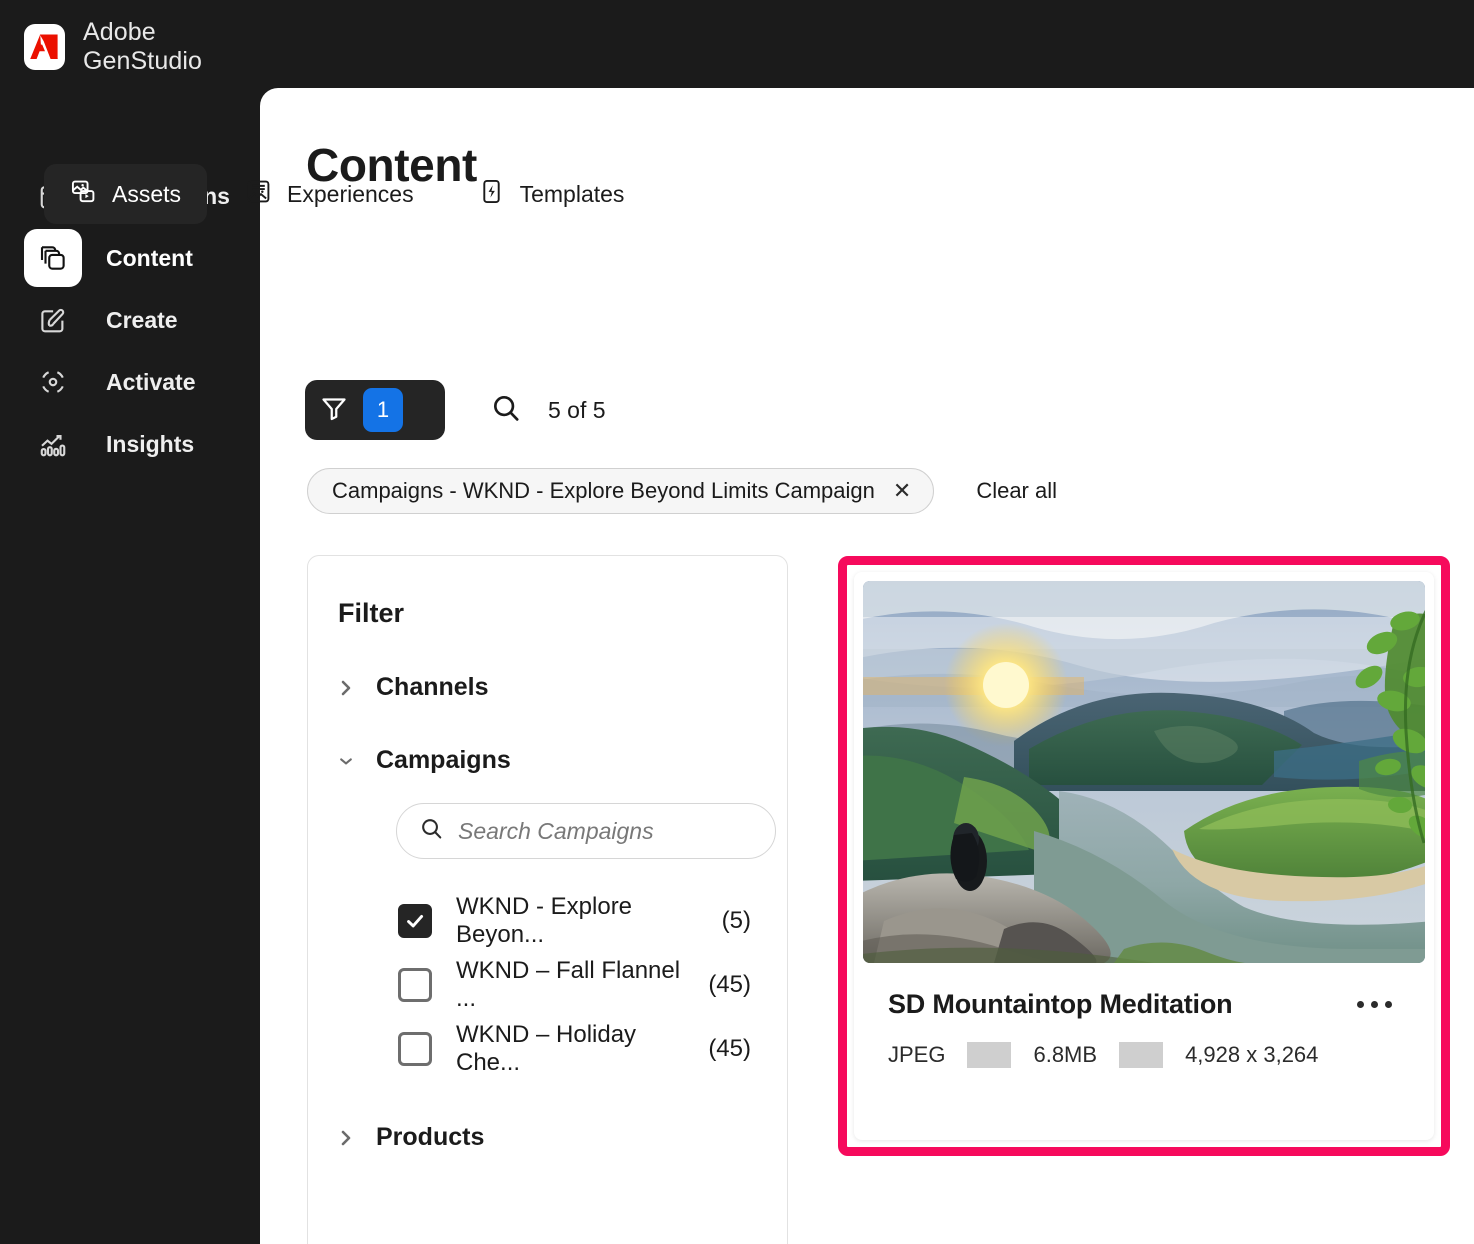  I want to click on sidebar-item-create: Create, so click(130, 320).